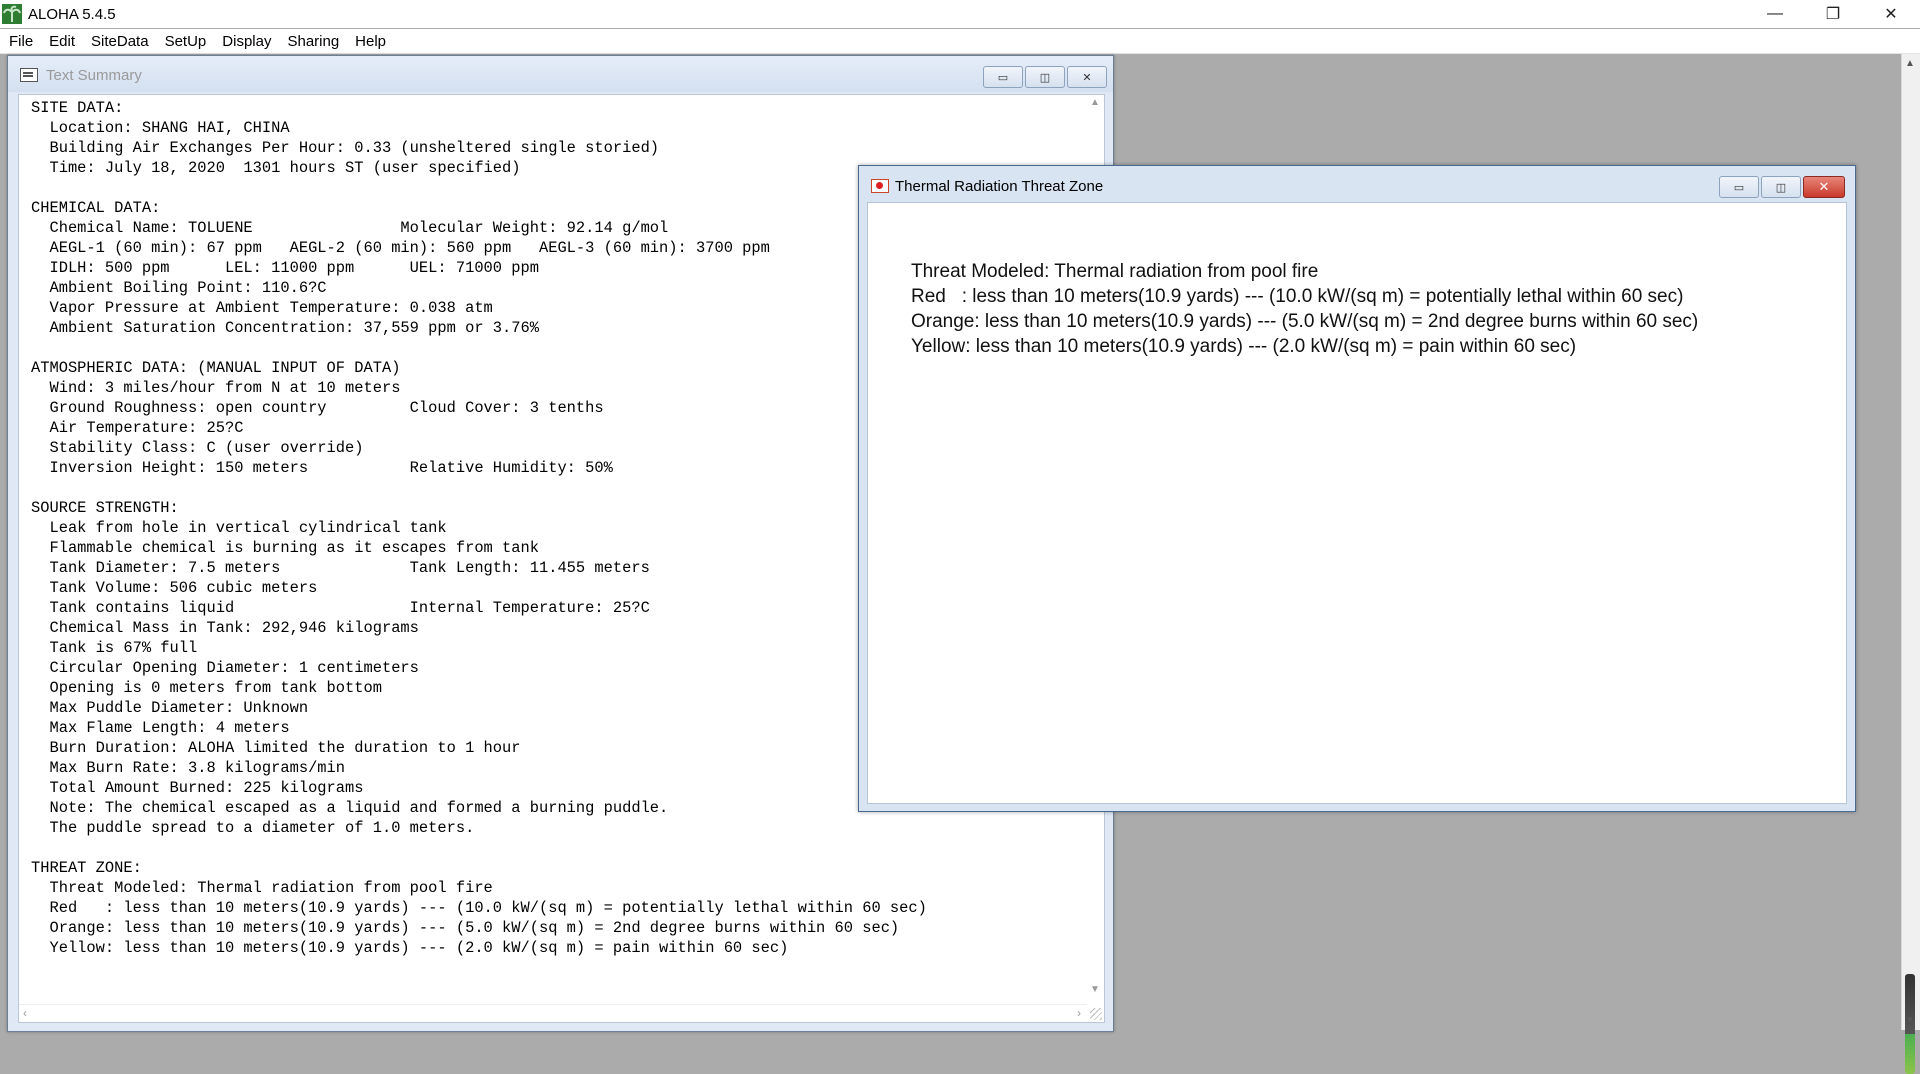 The width and height of the screenshot is (1920, 1074). What do you see at coordinates (77, 108) in the screenshot?
I see `summary-line: SITE DATA:` at bounding box center [77, 108].